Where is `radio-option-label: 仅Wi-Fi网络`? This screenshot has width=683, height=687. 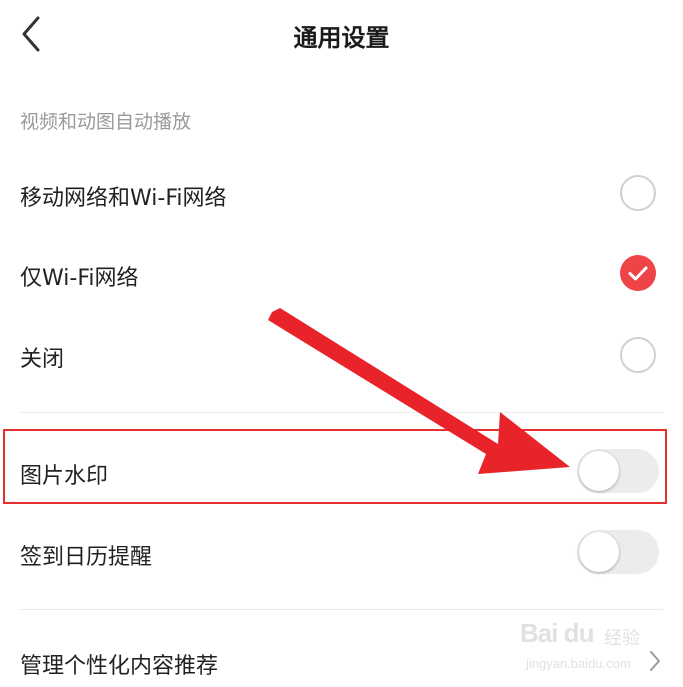
radio-option-label: 仅Wi-Fi网络 is located at coordinates (79, 278).